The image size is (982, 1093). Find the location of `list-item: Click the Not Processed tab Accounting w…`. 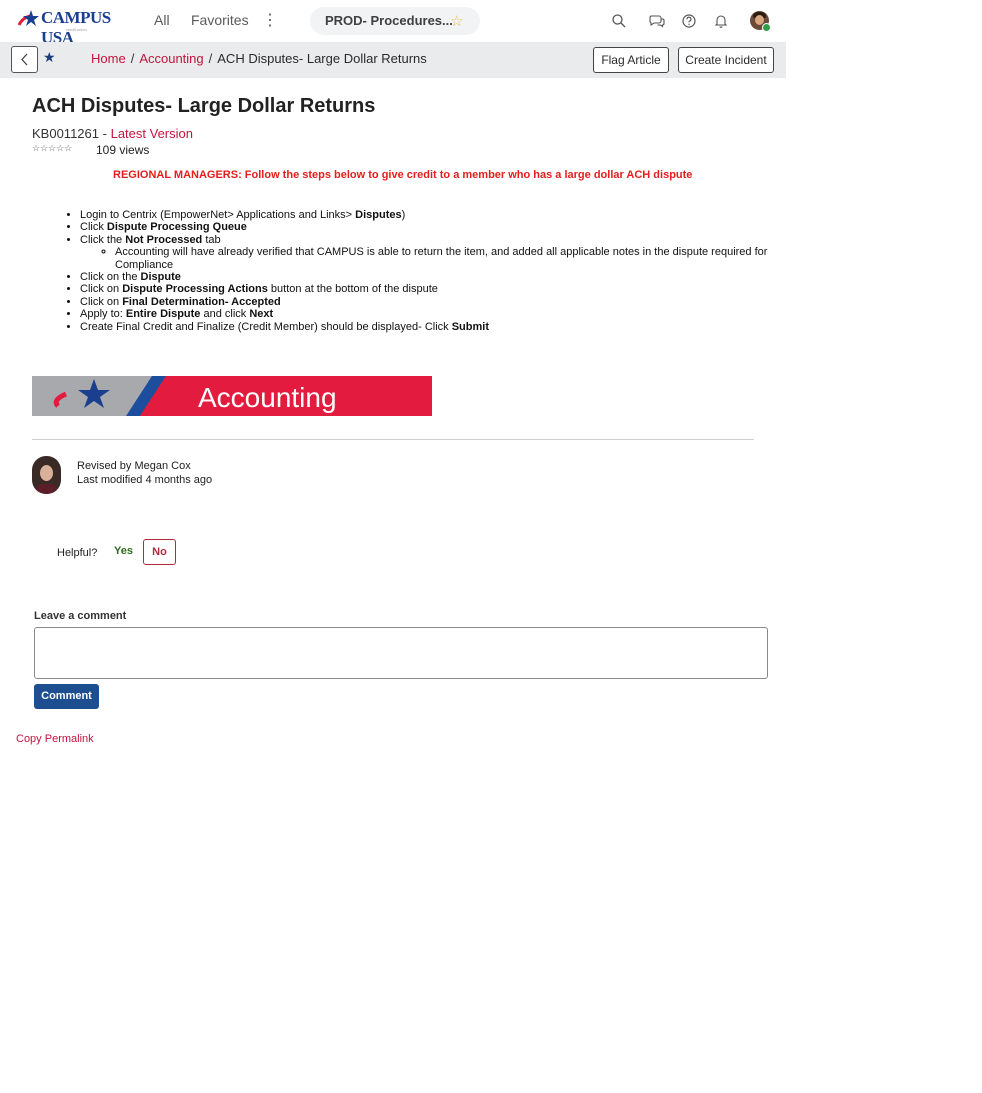

list-item: Click the Not Processed tab Accounting w… is located at coordinates (445, 252).